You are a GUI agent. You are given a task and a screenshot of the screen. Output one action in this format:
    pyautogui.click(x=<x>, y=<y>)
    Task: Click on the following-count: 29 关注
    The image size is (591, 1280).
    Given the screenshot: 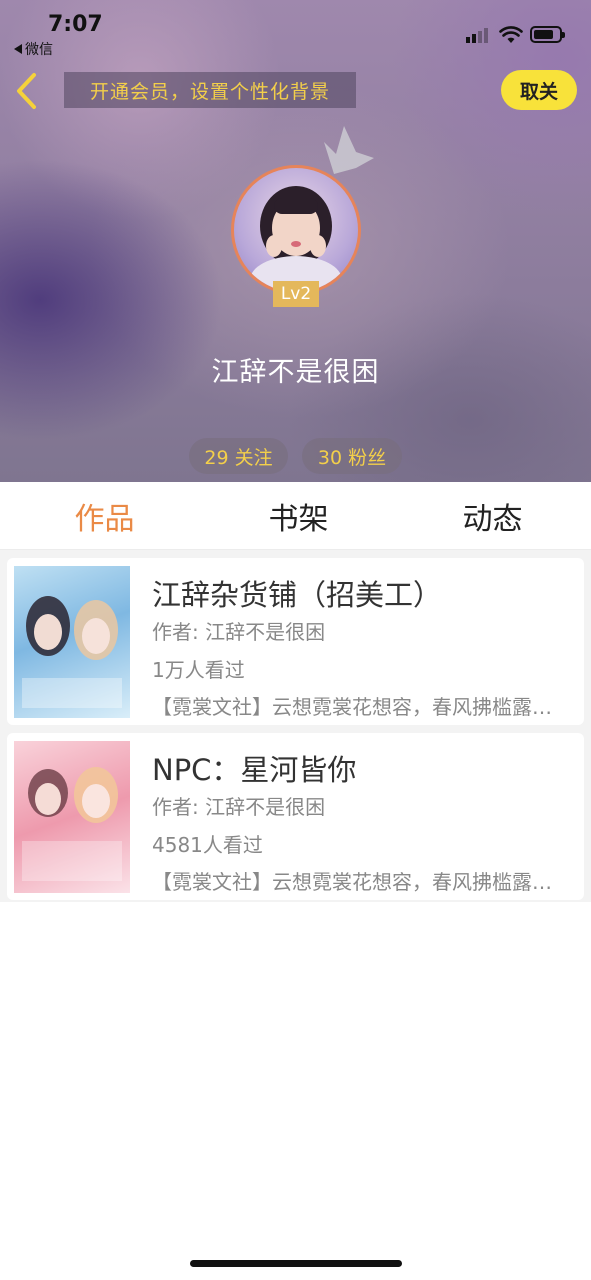 What is the action you would take?
    pyautogui.click(x=238, y=456)
    